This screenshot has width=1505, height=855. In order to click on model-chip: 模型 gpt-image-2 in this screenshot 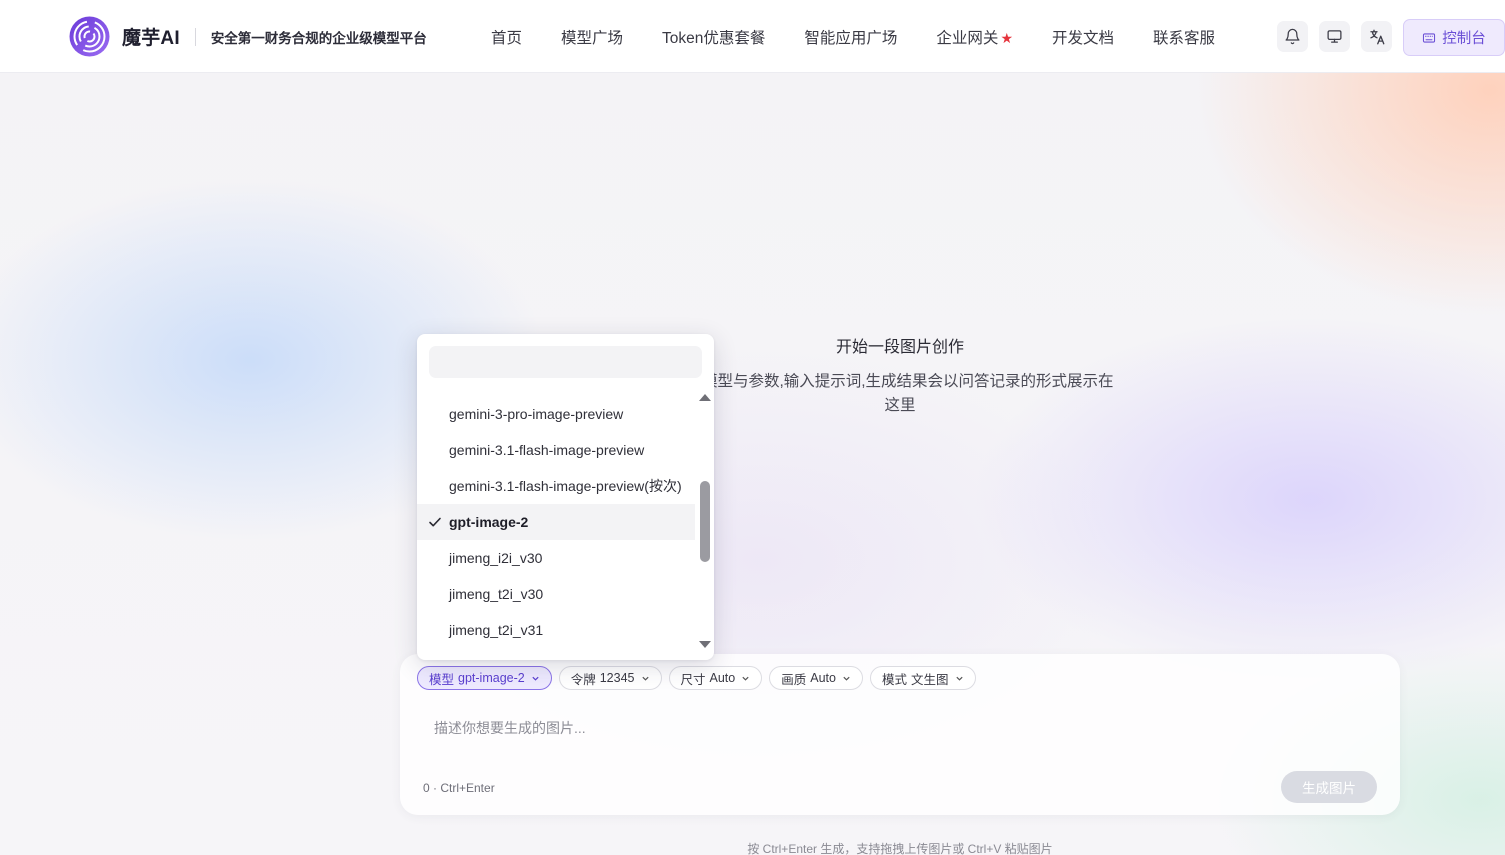, I will do `click(484, 678)`.